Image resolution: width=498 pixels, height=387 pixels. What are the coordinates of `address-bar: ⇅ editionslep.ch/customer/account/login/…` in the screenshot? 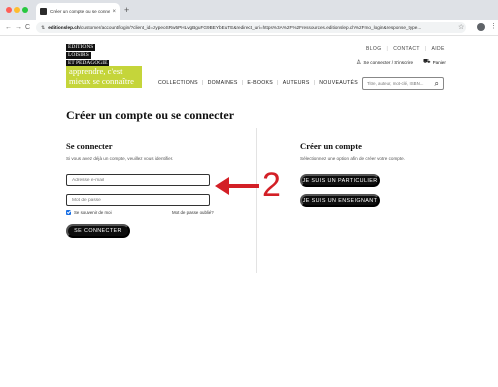 It's located at (251, 27).